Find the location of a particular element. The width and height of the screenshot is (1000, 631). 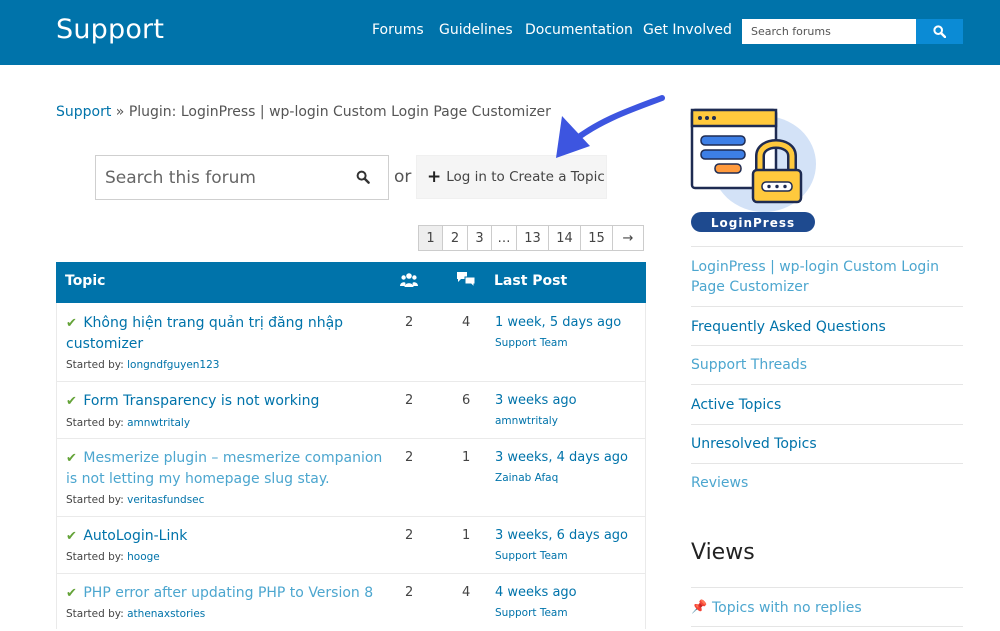

last-post-time-link: 3 weeks ago is located at coordinates (536, 400).